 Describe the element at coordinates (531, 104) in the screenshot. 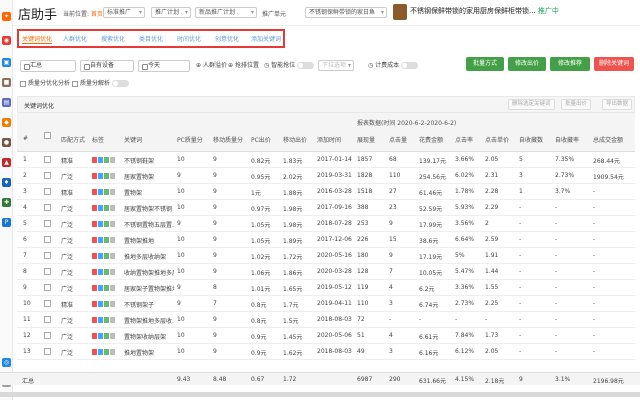

I see `delete-selected-button: 删除选定关键词` at that location.